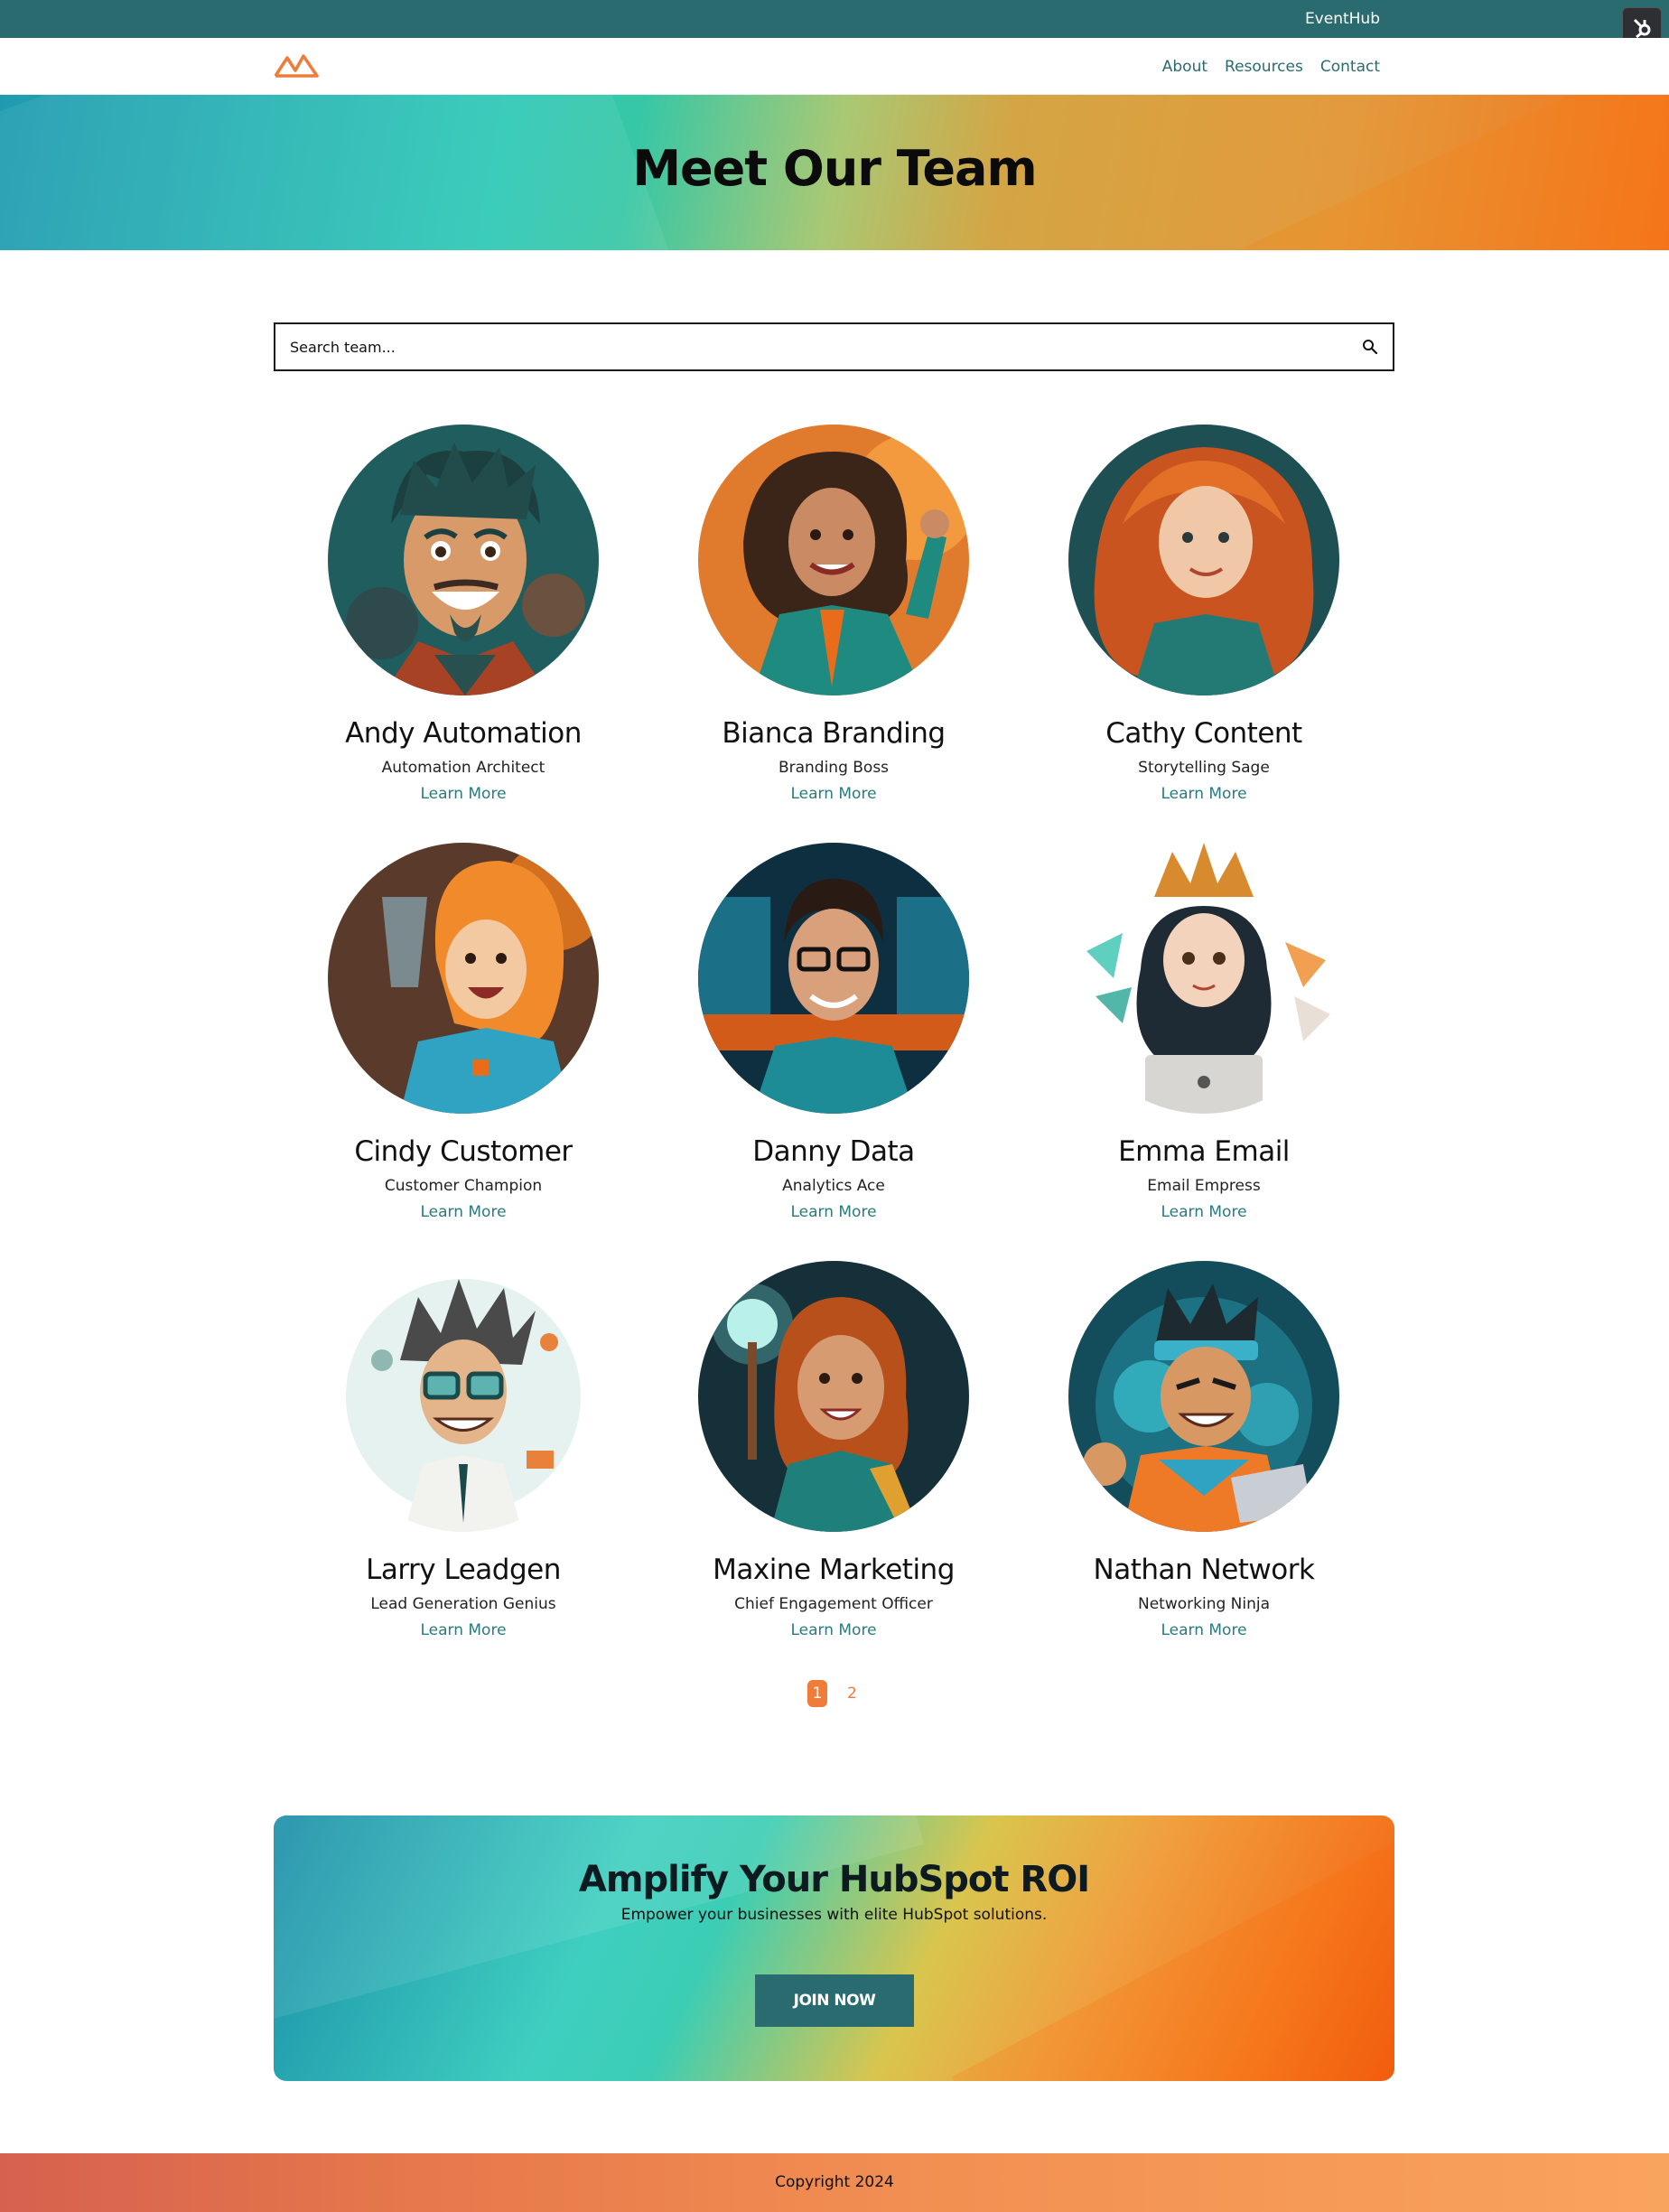 The width and height of the screenshot is (1669, 2212). I want to click on member-name: Cindy Customer, so click(463, 1151).